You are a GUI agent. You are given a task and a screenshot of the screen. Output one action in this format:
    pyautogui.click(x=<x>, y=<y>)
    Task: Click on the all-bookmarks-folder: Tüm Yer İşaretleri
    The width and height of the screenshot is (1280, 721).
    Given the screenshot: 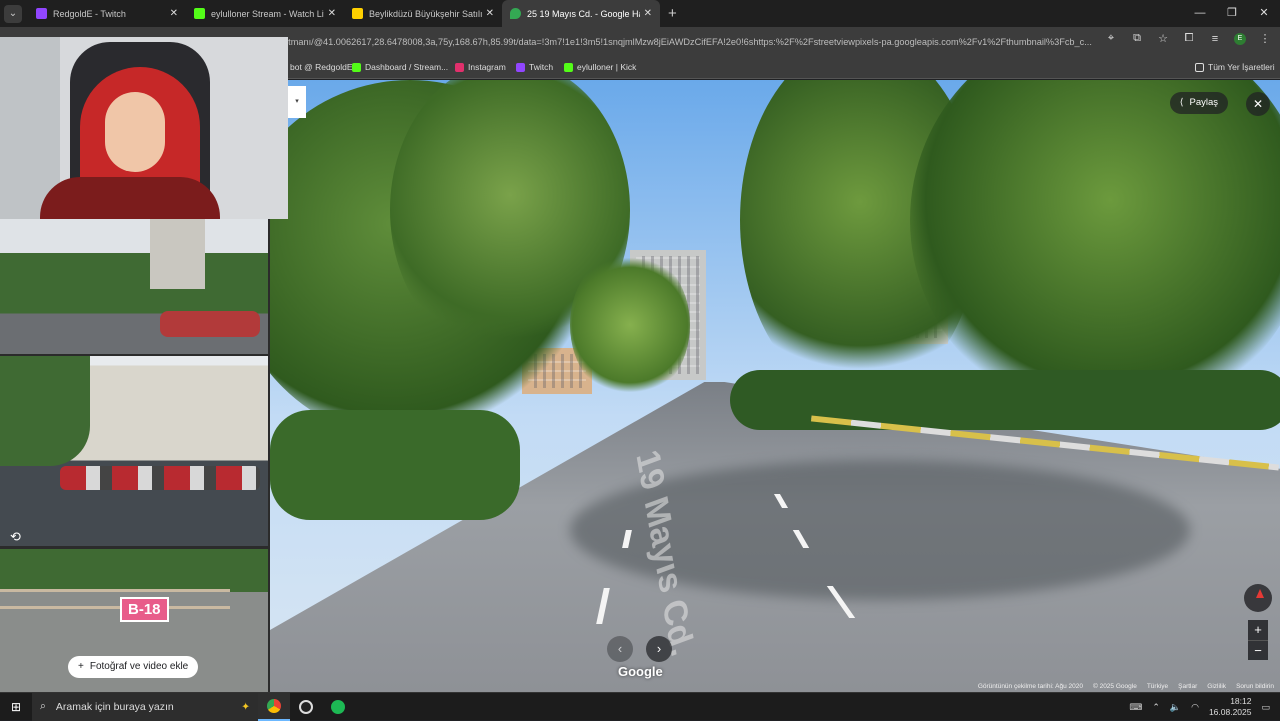 What is the action you would take?
    pyautogui.click(x=1235, y=67)
    